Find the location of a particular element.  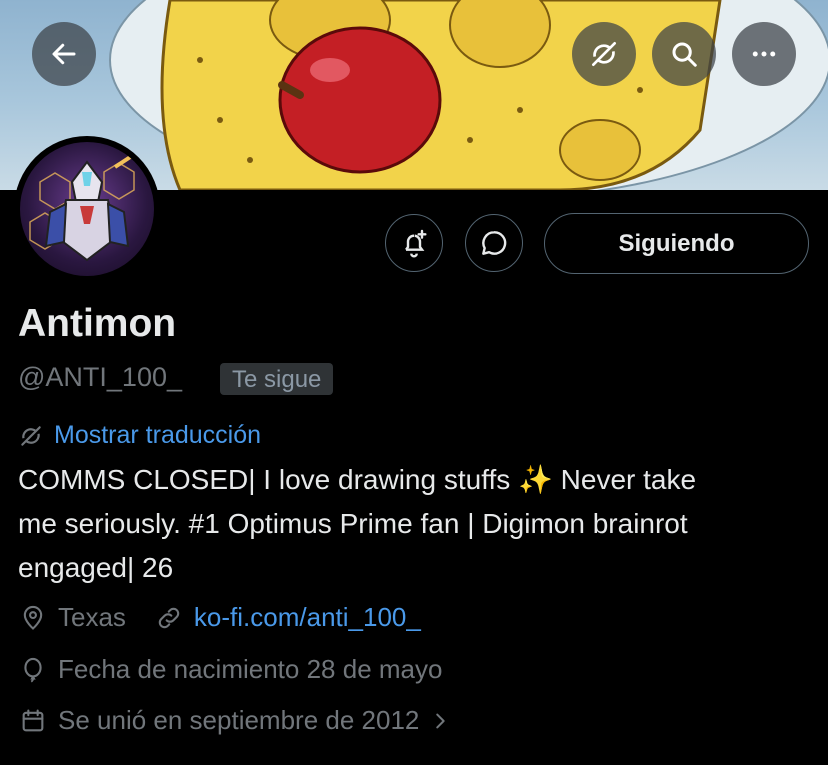

follows-you-badge: Te sigue is located at coordinates (277, 379).